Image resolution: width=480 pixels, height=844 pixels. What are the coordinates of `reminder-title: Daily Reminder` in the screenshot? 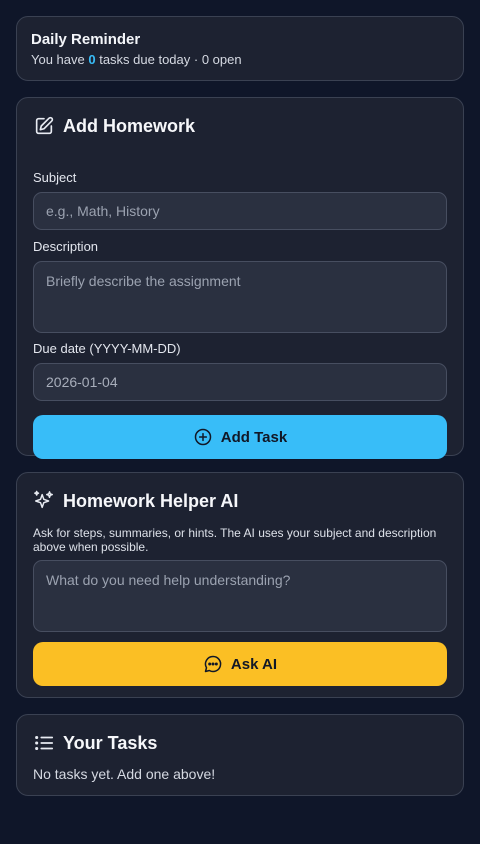 It's located at (86, 39).